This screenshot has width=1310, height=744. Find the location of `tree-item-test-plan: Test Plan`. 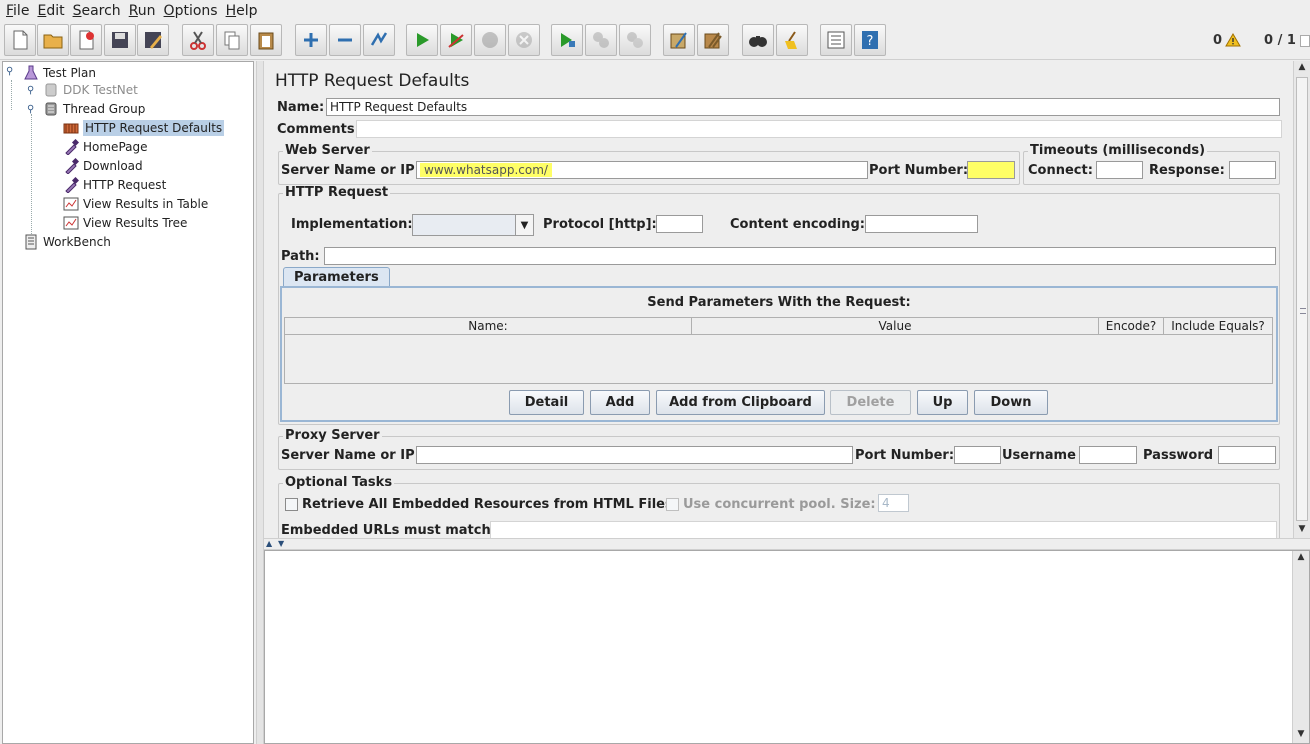

tree-item-test-plan: Test Plan is located at coordinates (59, 73).